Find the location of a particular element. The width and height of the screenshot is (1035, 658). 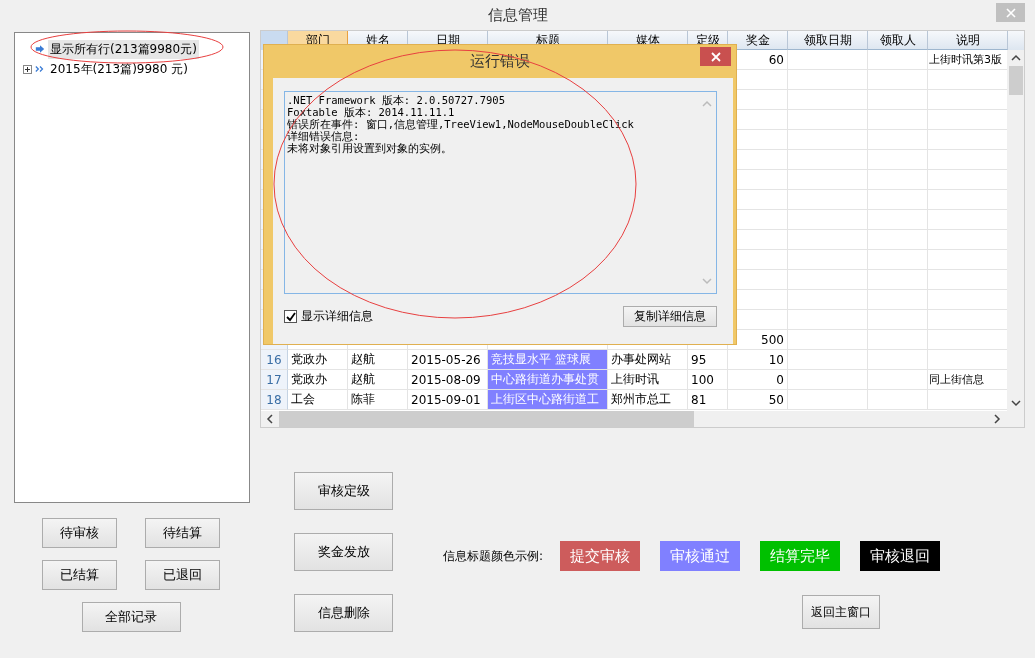

table-cell: 0 is located at coordinates (758, 380).